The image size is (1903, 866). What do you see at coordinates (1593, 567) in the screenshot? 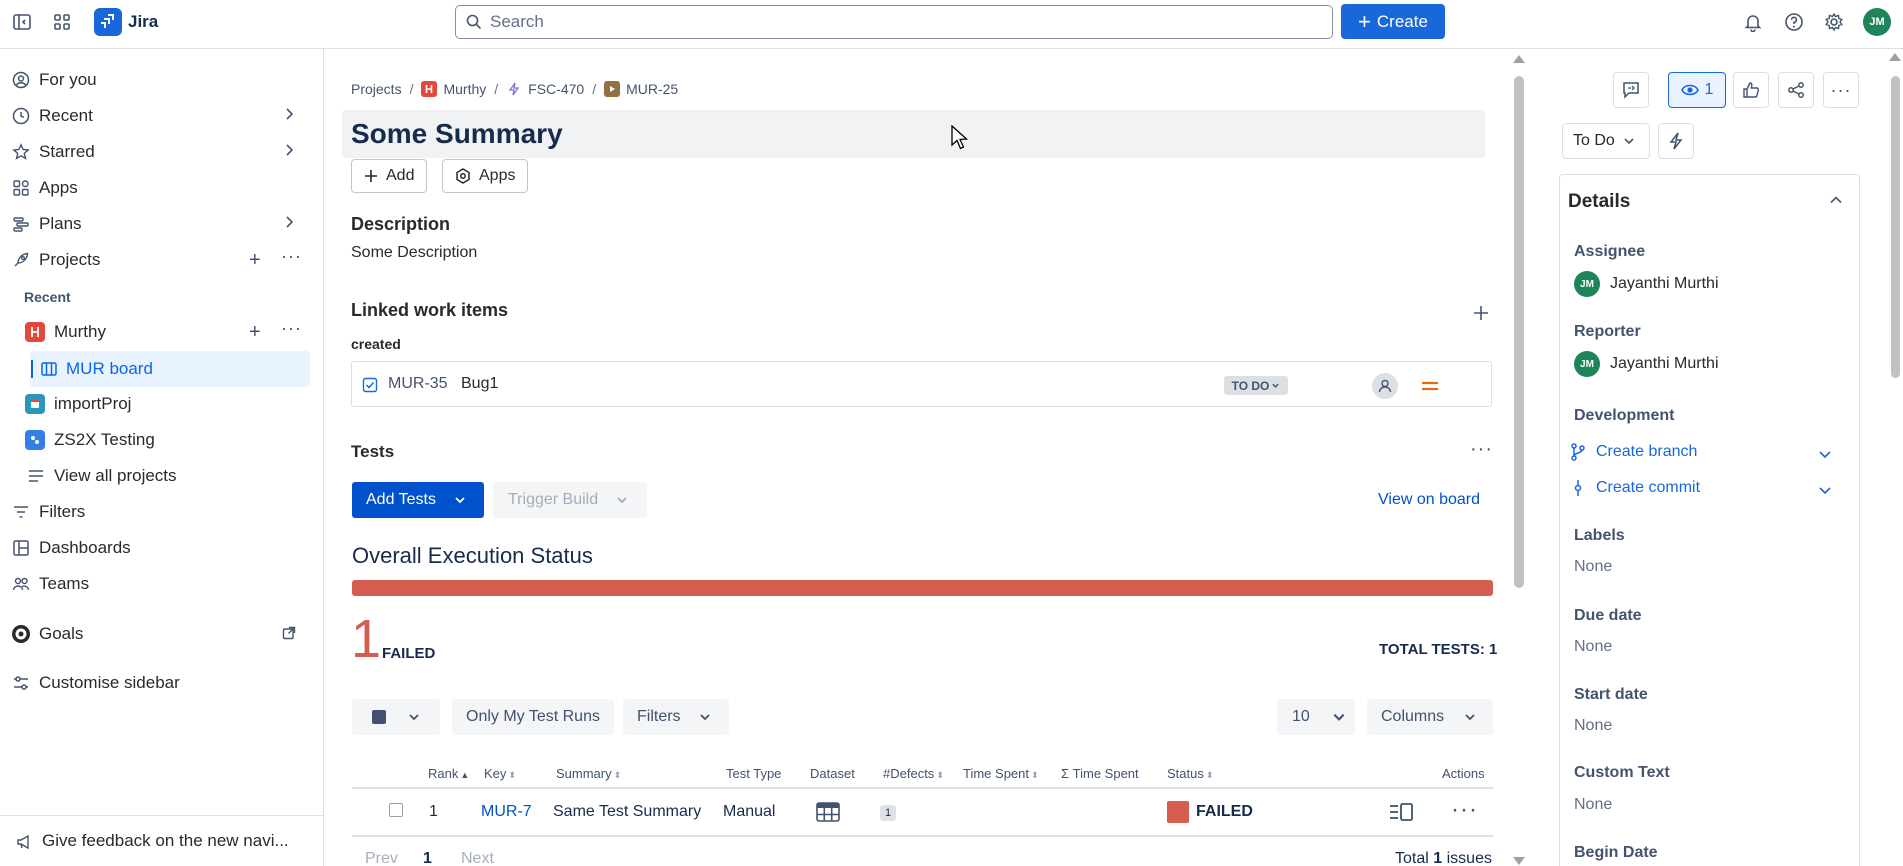
I see `labels-value: None` at bounding box center [1593, 567].